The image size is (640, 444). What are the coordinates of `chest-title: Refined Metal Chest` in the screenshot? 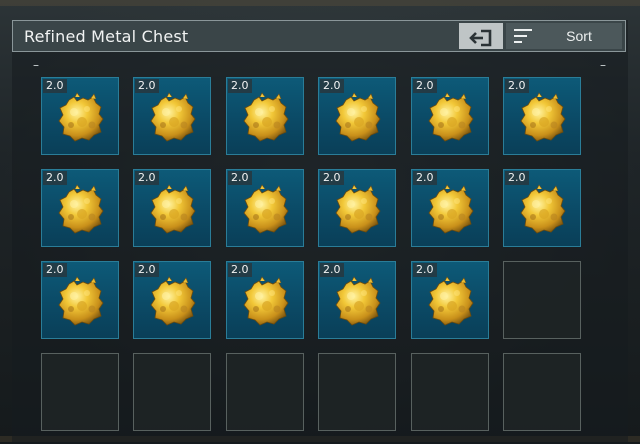 It's located at (106, 36).